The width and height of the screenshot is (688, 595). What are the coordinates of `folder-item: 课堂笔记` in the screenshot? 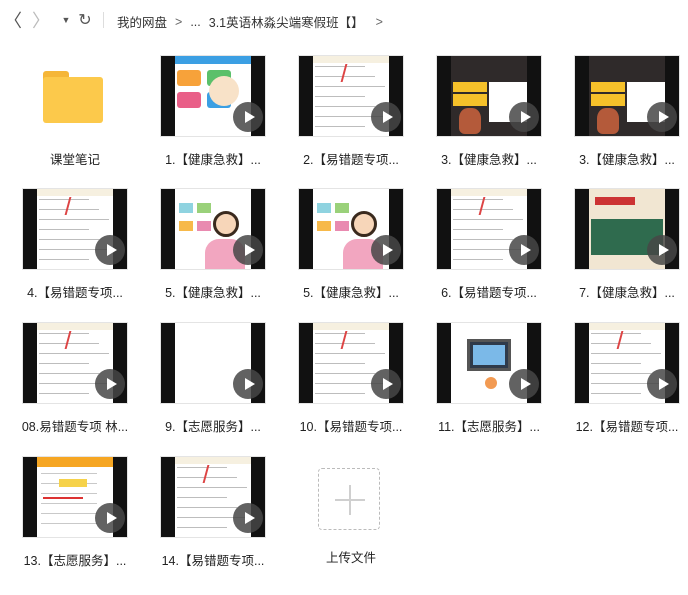 It's located at (75, 117).